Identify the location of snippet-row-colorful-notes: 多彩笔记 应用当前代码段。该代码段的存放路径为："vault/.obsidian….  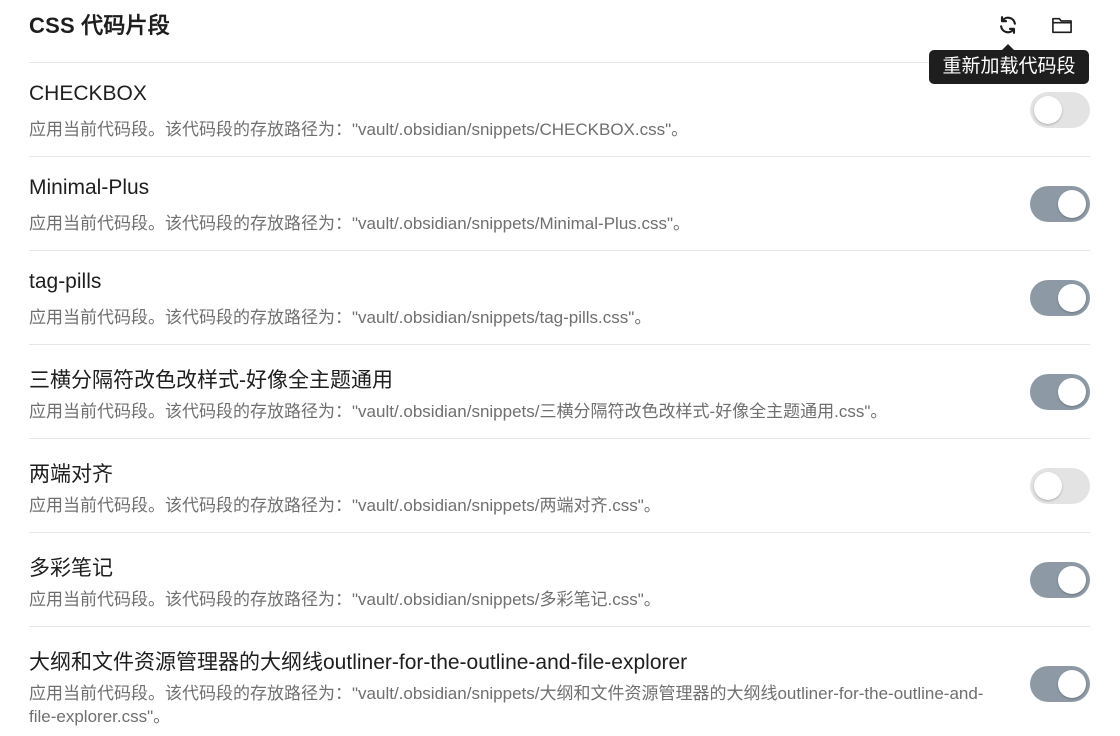
(559, 580).